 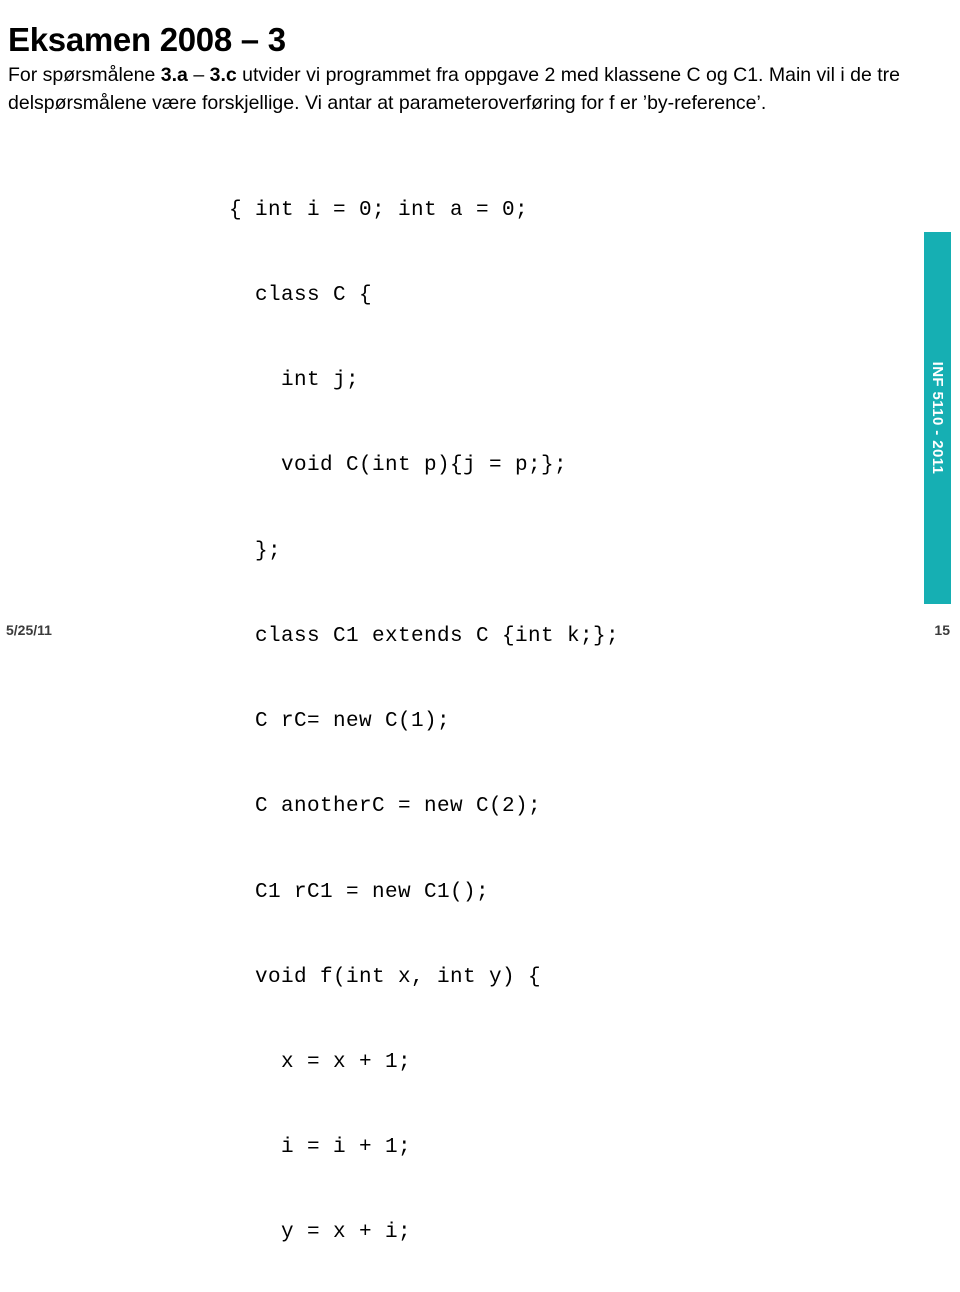 I want to click on intro-bold-3c: 3.c, so click(x=223, y=74).